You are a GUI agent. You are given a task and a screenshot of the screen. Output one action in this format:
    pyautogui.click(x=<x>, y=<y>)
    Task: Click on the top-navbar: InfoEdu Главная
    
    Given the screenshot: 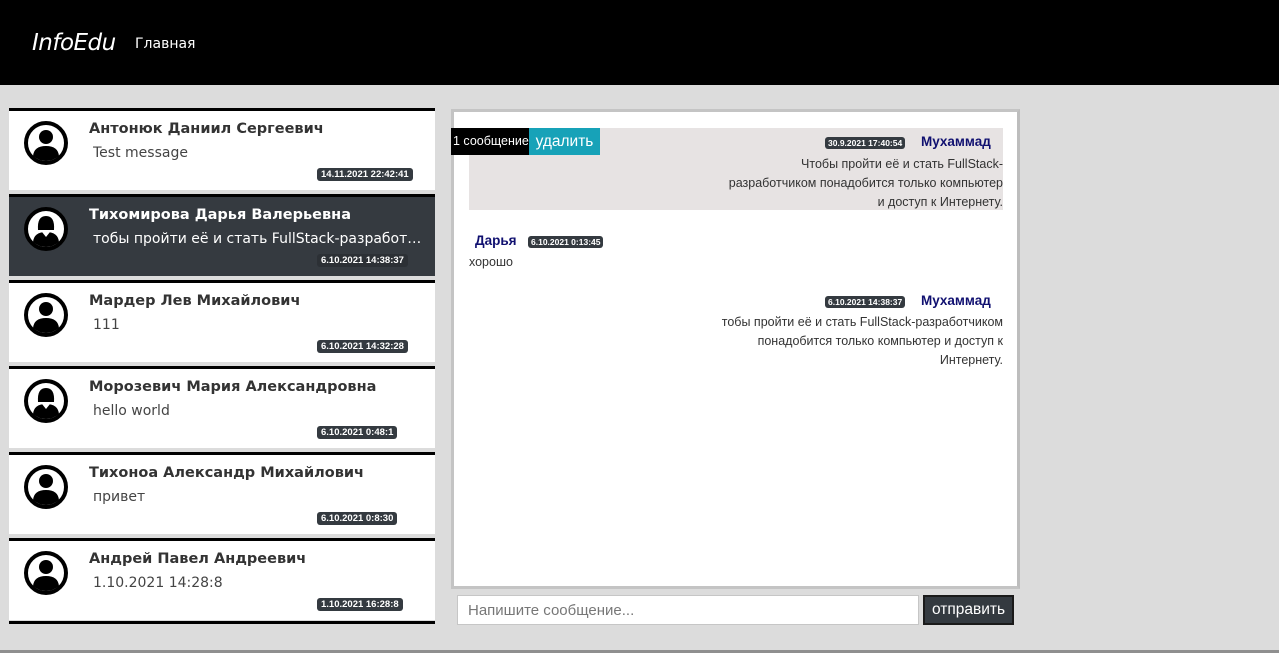 What is the action you would take?
    pyautogui.click(x=639, y=42)
    